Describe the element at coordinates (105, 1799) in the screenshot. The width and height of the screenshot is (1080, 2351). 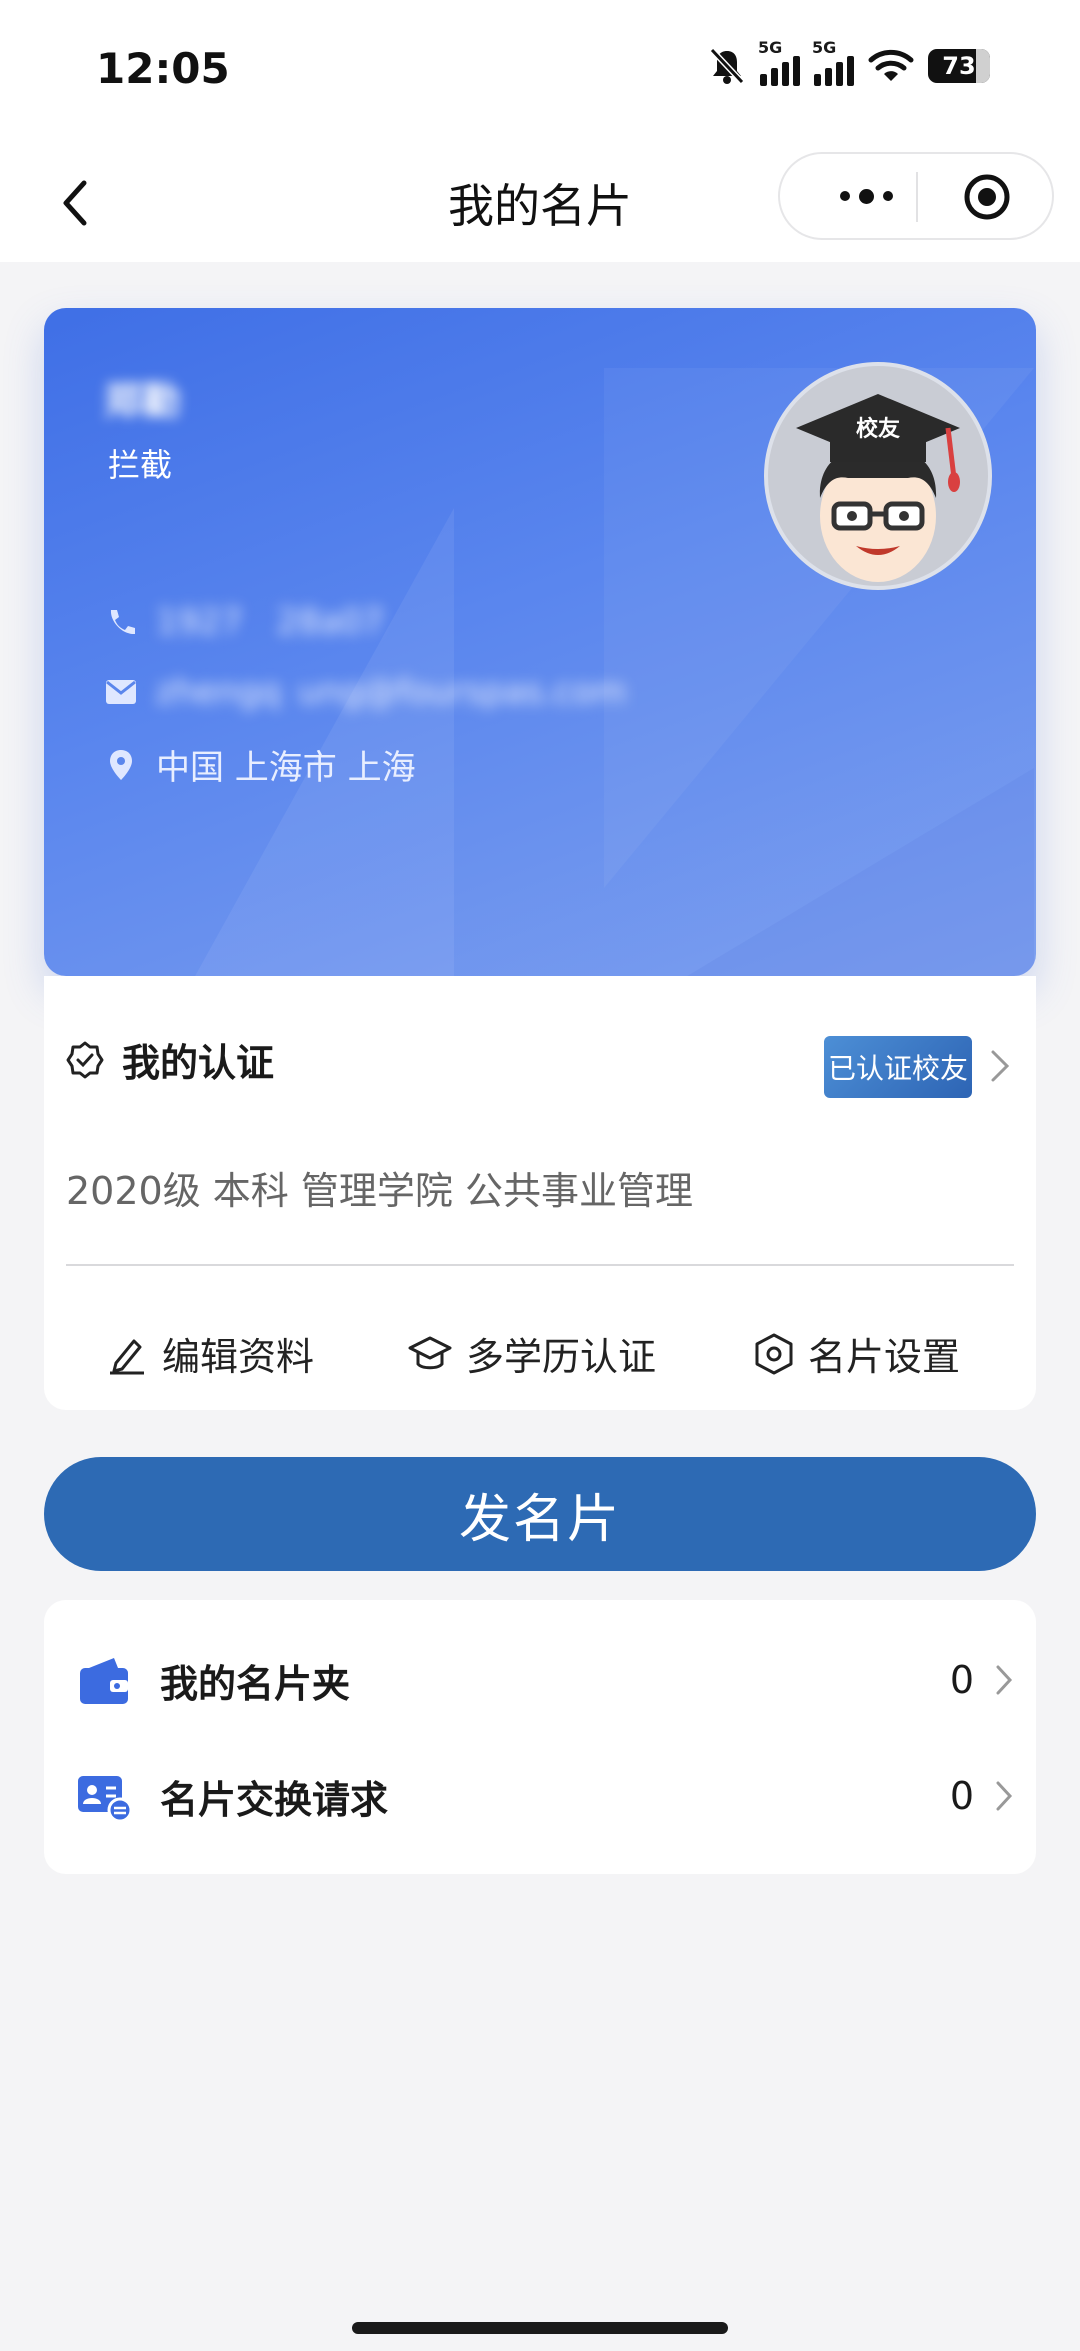
I see `card-exchange-icon` at that location.